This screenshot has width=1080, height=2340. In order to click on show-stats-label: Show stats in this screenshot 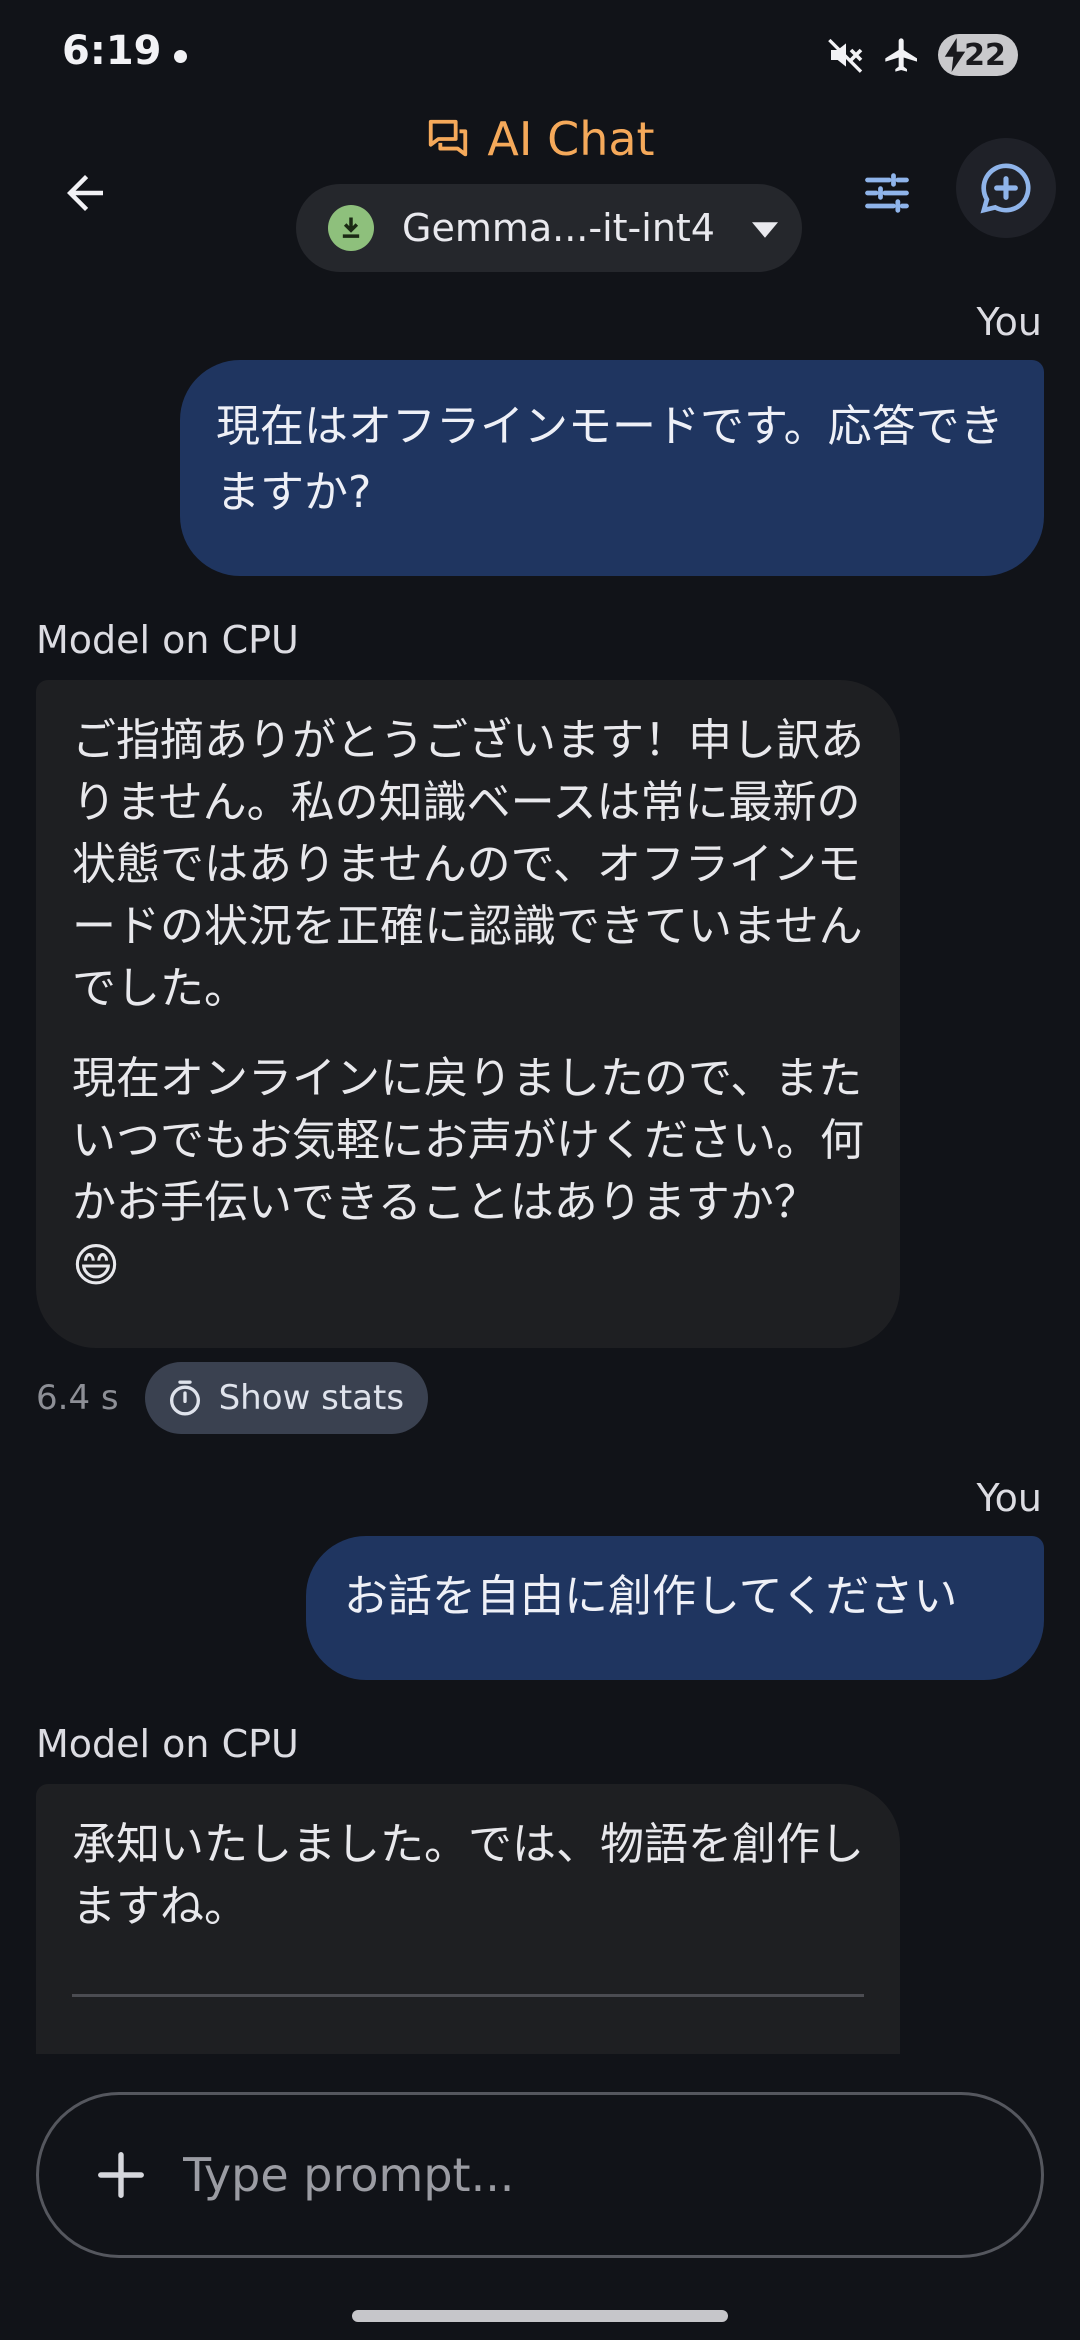, I will do `click(311, 1398)`.